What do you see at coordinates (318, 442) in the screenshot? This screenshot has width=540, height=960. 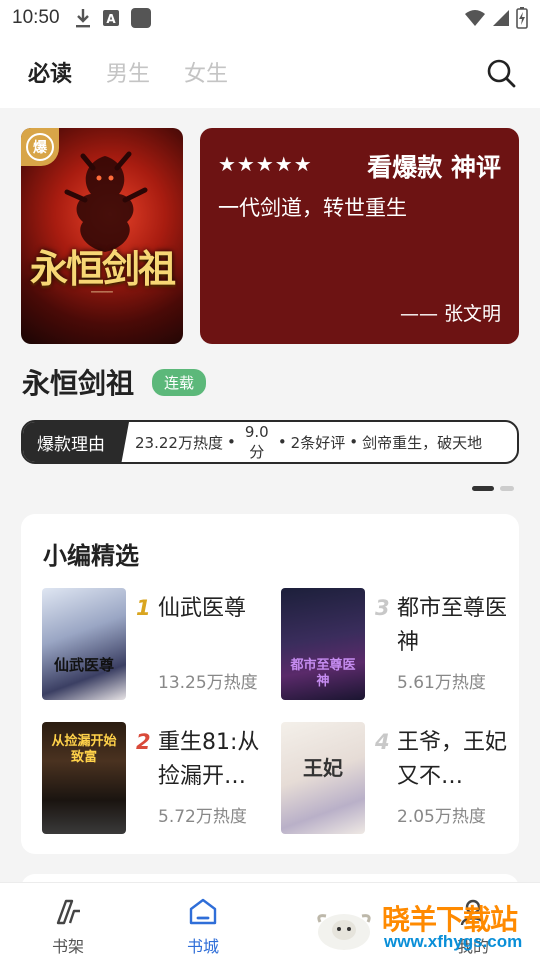 I see `reason-reviews: 2条好评` at bounding box center [318, 442].